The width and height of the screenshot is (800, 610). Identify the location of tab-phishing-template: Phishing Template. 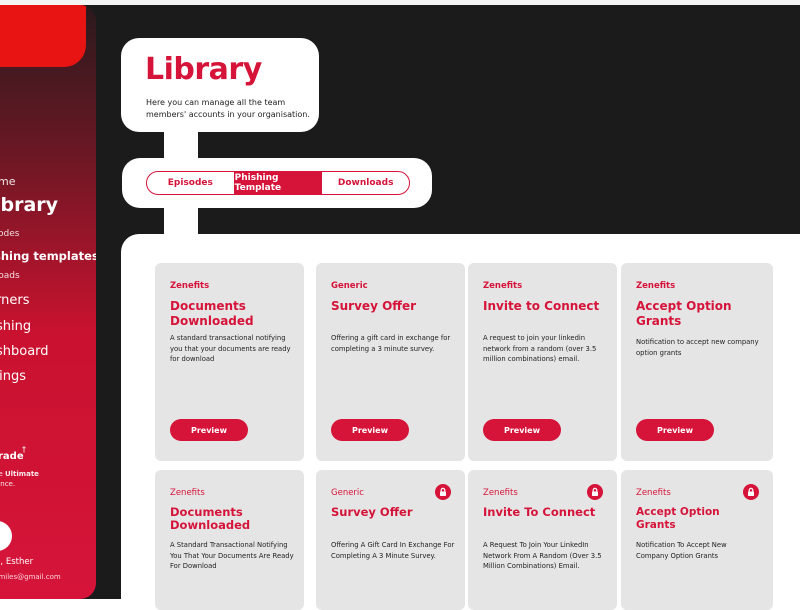
(277, 183).